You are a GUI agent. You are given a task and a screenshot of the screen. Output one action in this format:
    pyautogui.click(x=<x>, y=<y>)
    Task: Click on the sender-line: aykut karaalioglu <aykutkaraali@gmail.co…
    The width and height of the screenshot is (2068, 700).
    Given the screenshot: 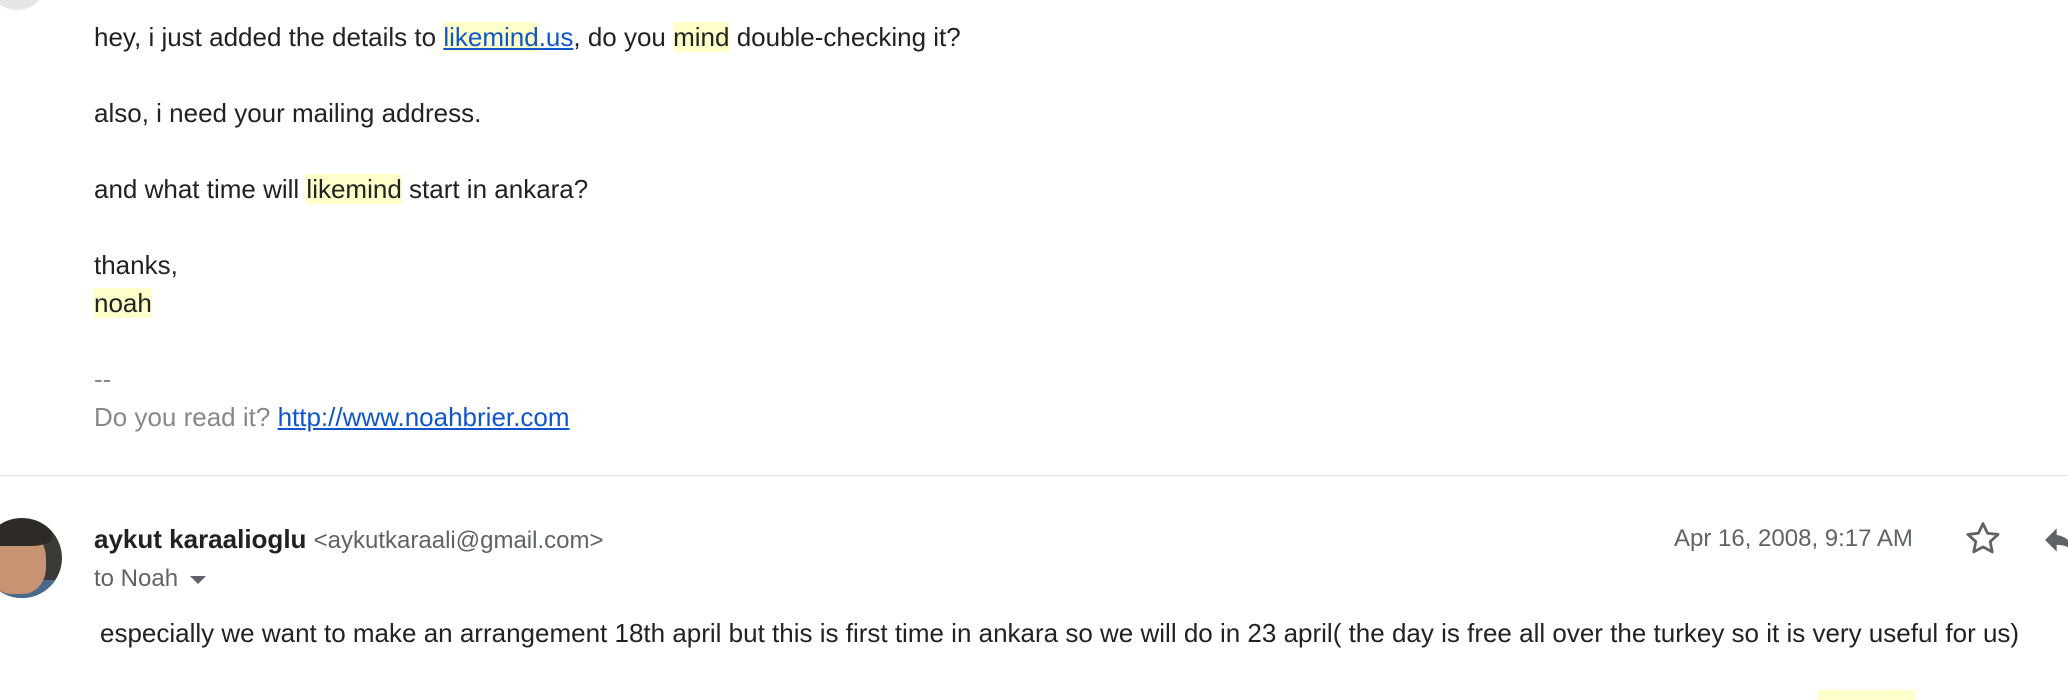 What is the action you would take?
    pyautogui.click(x=348, y=540)
    